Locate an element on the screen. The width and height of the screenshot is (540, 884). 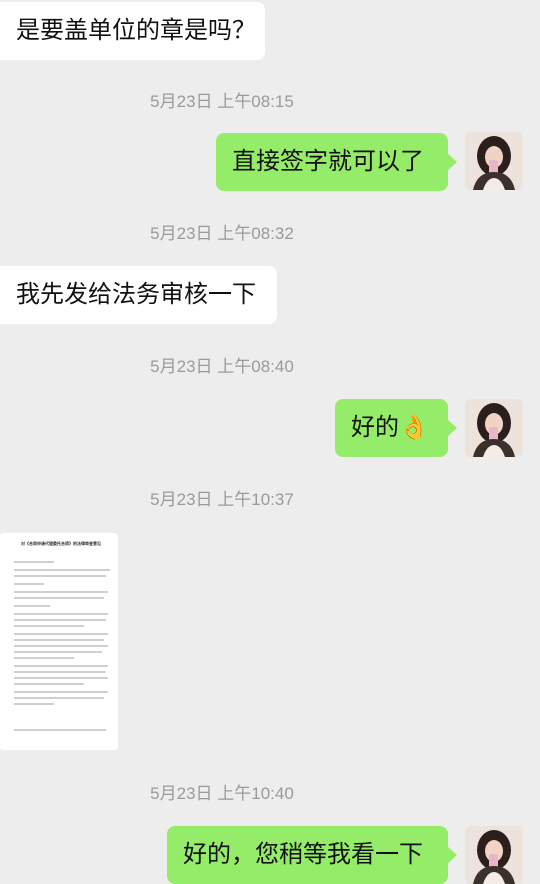
message-timestamp: 5月23日 上午08:32 is located at coordinates (222, 233).